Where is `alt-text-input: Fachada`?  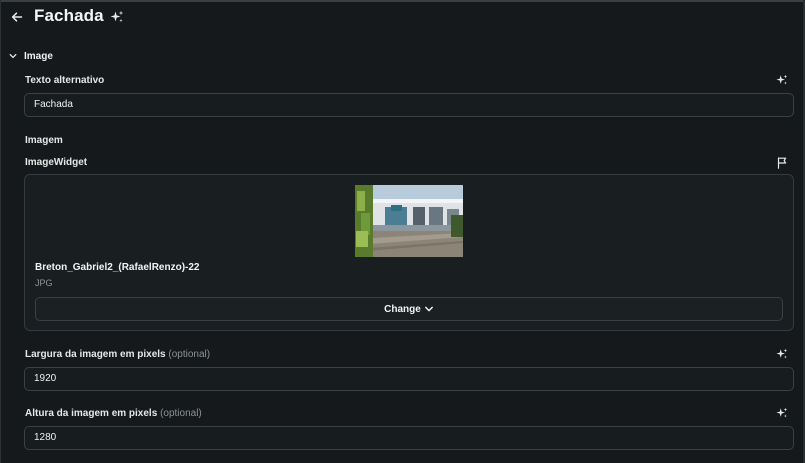 alt-text-input: Fachada is located at coordinates (409, 105).